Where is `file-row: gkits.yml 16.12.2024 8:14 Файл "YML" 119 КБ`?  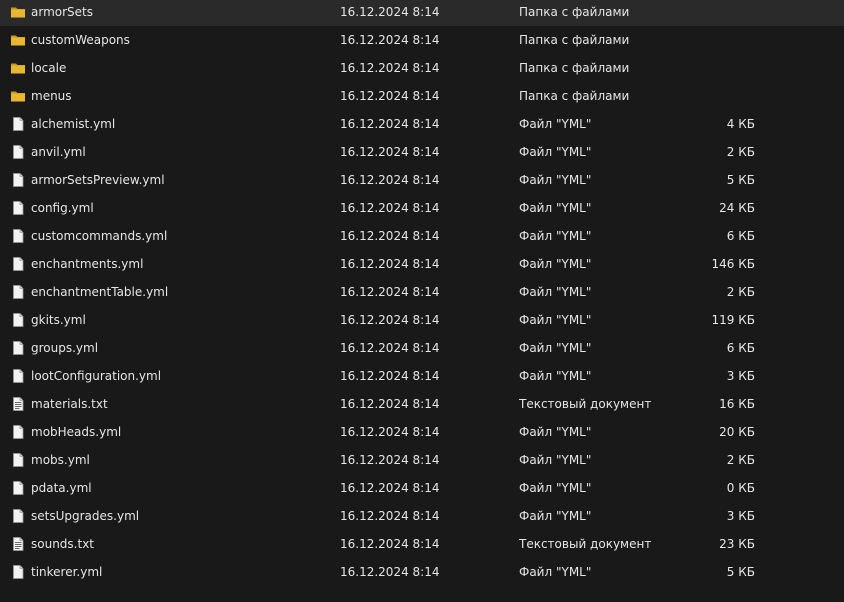 file-row: gkits.yml 16.12.2024 8:14 Файл "YML" 119 КБ is located at coordinates (422, 320).